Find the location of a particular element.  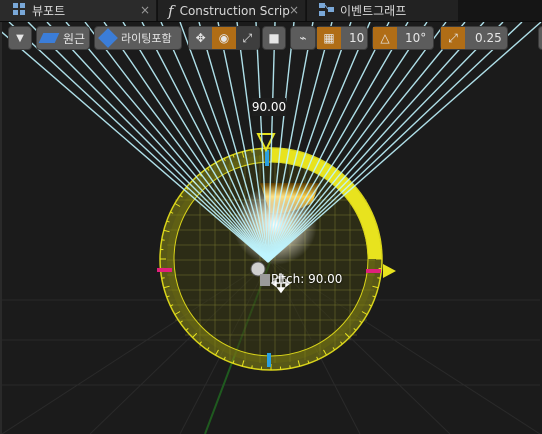

chevron-down-icon: ▼ is located at coordinates (20, 38).